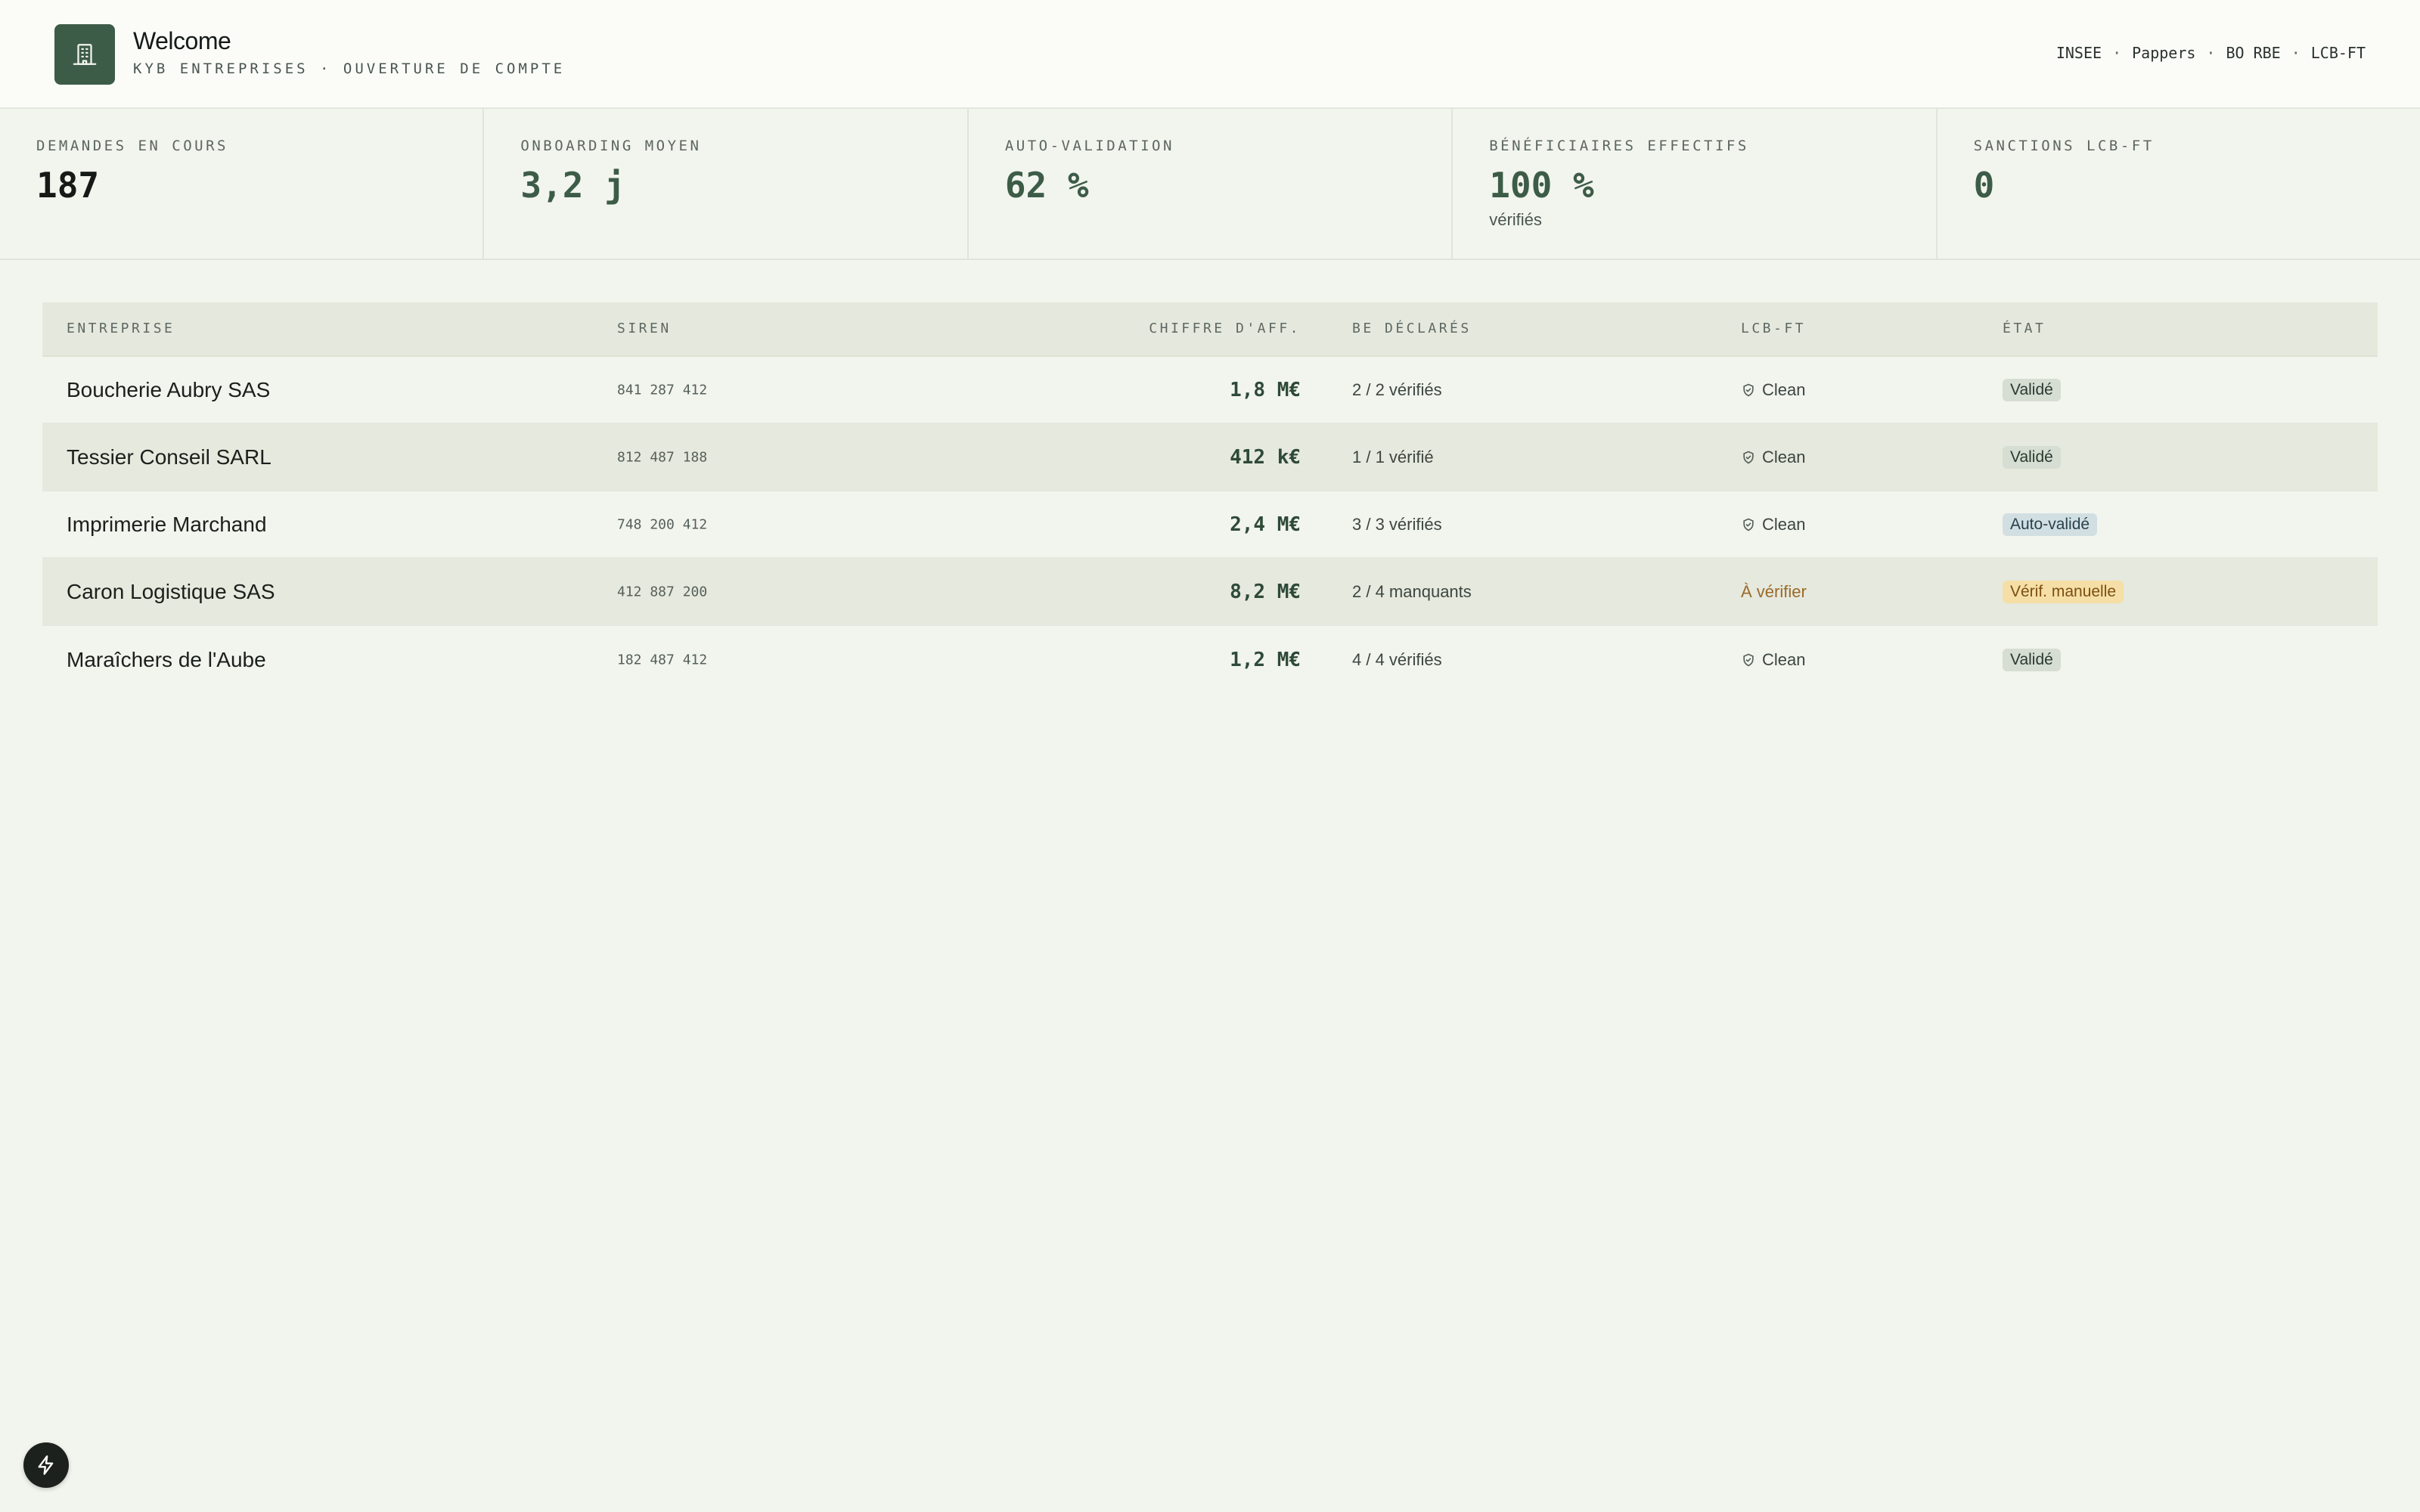  What do you see at coordinates (84, 54) in the screenshot?
I see `building-icon` at bounding box center [84, 54].